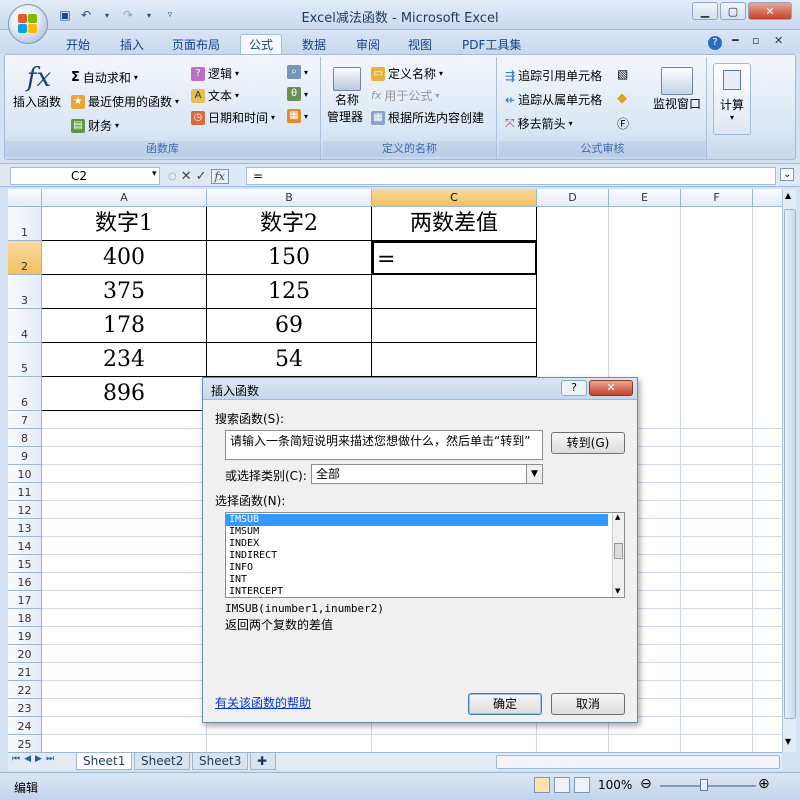 The width and height of the screenshot is (800, 800). What do you see at coordinates (420, 44) in the screenshot?
I see `tab-view: 视图` at bounding box center [420, 44].